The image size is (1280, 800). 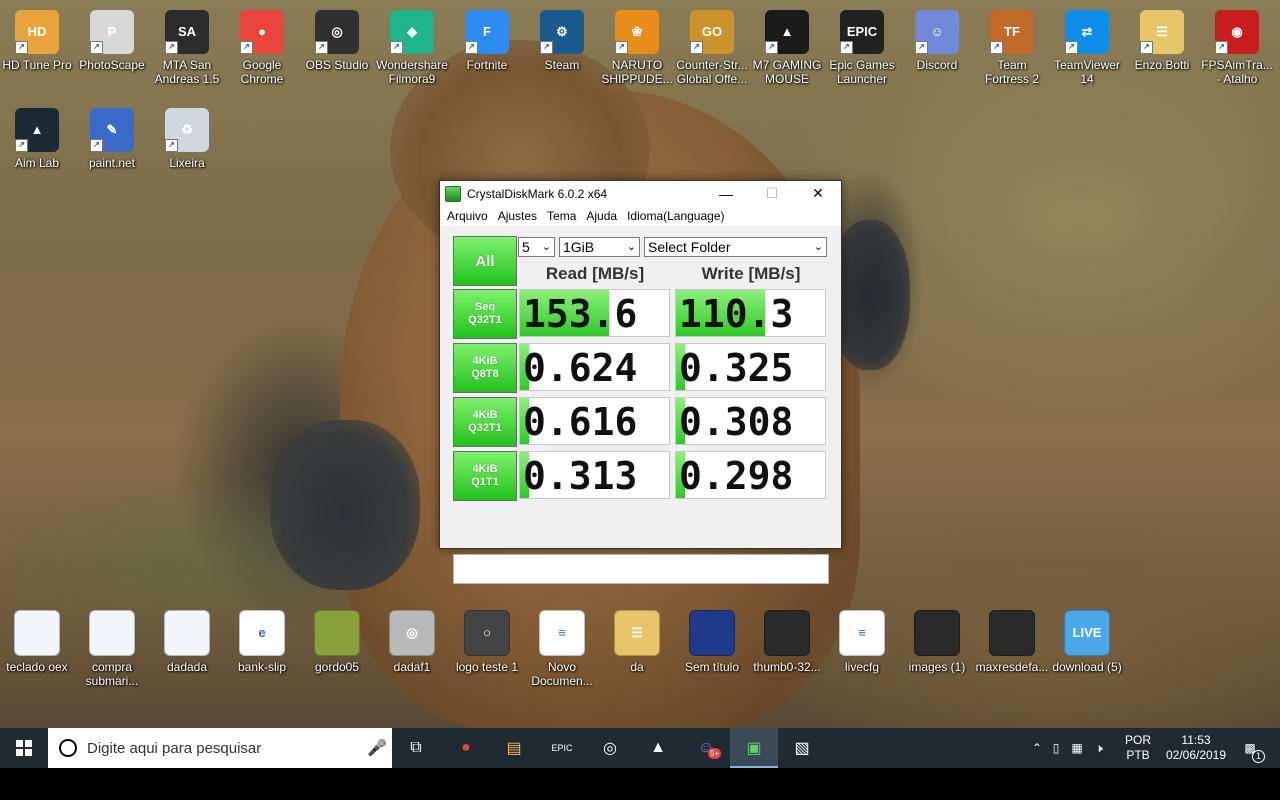 I want to click on test-count-select: 5 ⌄, so click(x=536, y=247).